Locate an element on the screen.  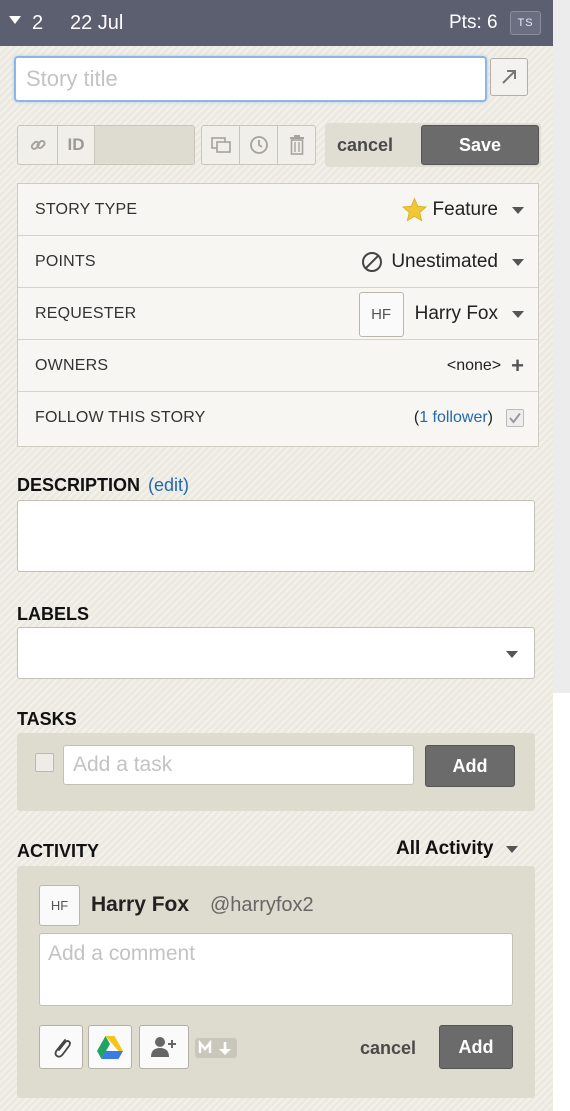
link-icon is located at coordinates (38, 144).